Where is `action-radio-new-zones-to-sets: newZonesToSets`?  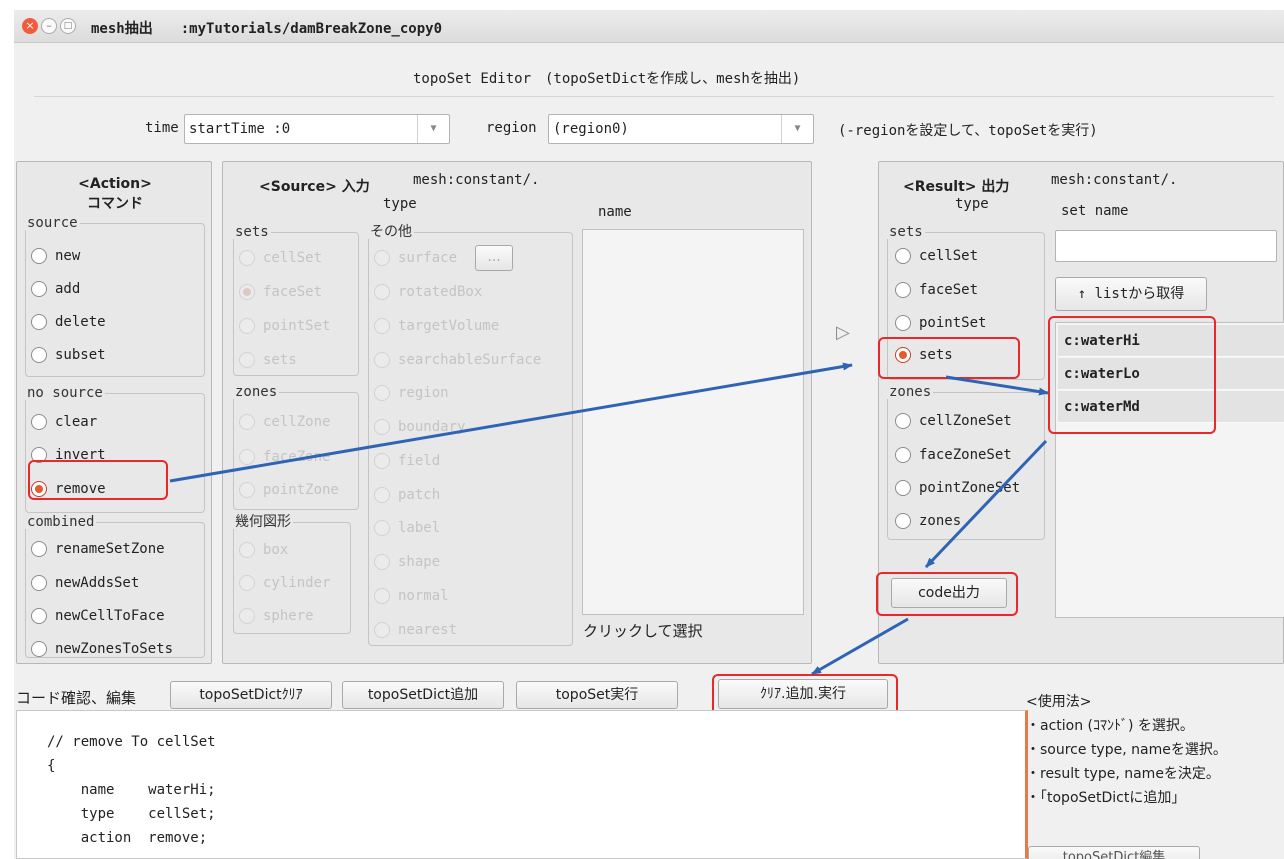
action-radio-new-zones-to-sets: newZonesToSets is located at coordinates (102, 649).